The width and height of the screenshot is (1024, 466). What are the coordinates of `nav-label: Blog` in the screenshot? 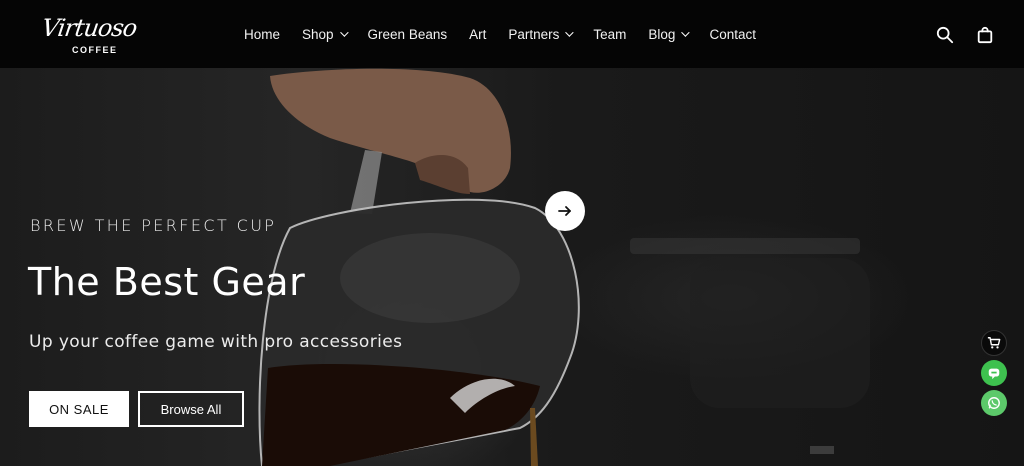 It's located at (662, 34).